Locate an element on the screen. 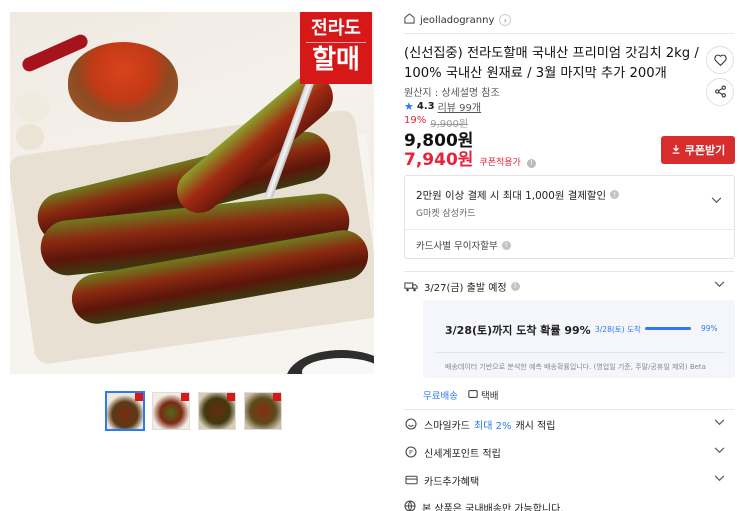  brand-stamp: 전라도 할매 is located at coordinates (336, 48).